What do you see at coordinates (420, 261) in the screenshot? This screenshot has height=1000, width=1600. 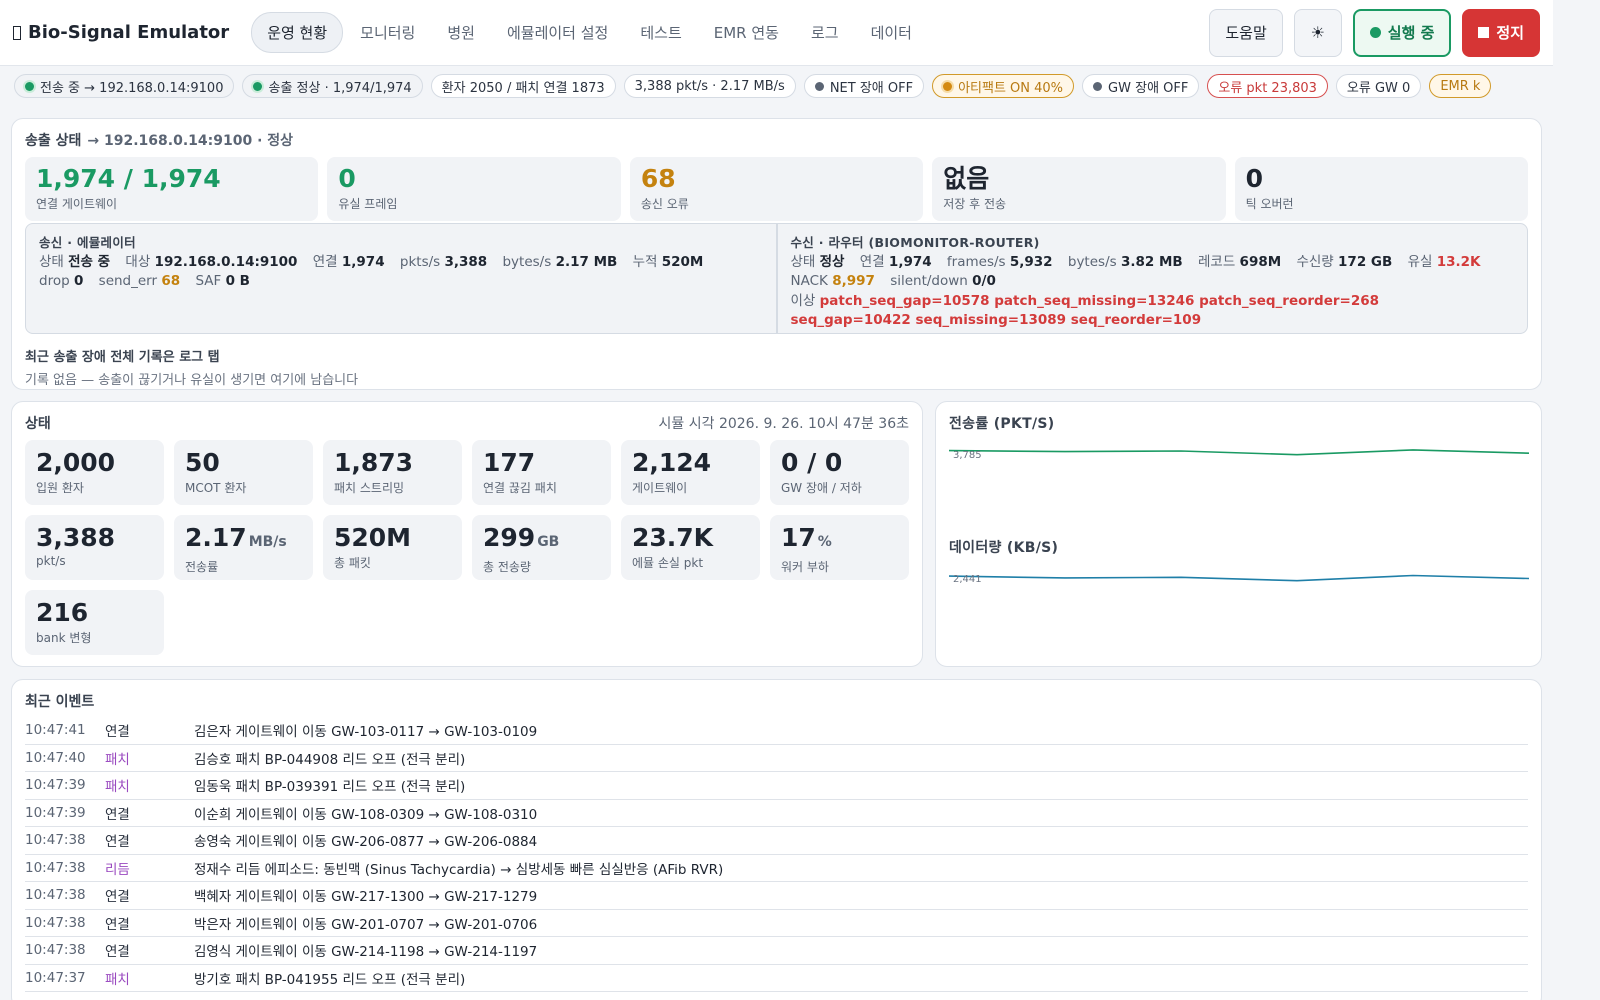 I see `metric-label: pkts/s` at bounding box center [420, 261].